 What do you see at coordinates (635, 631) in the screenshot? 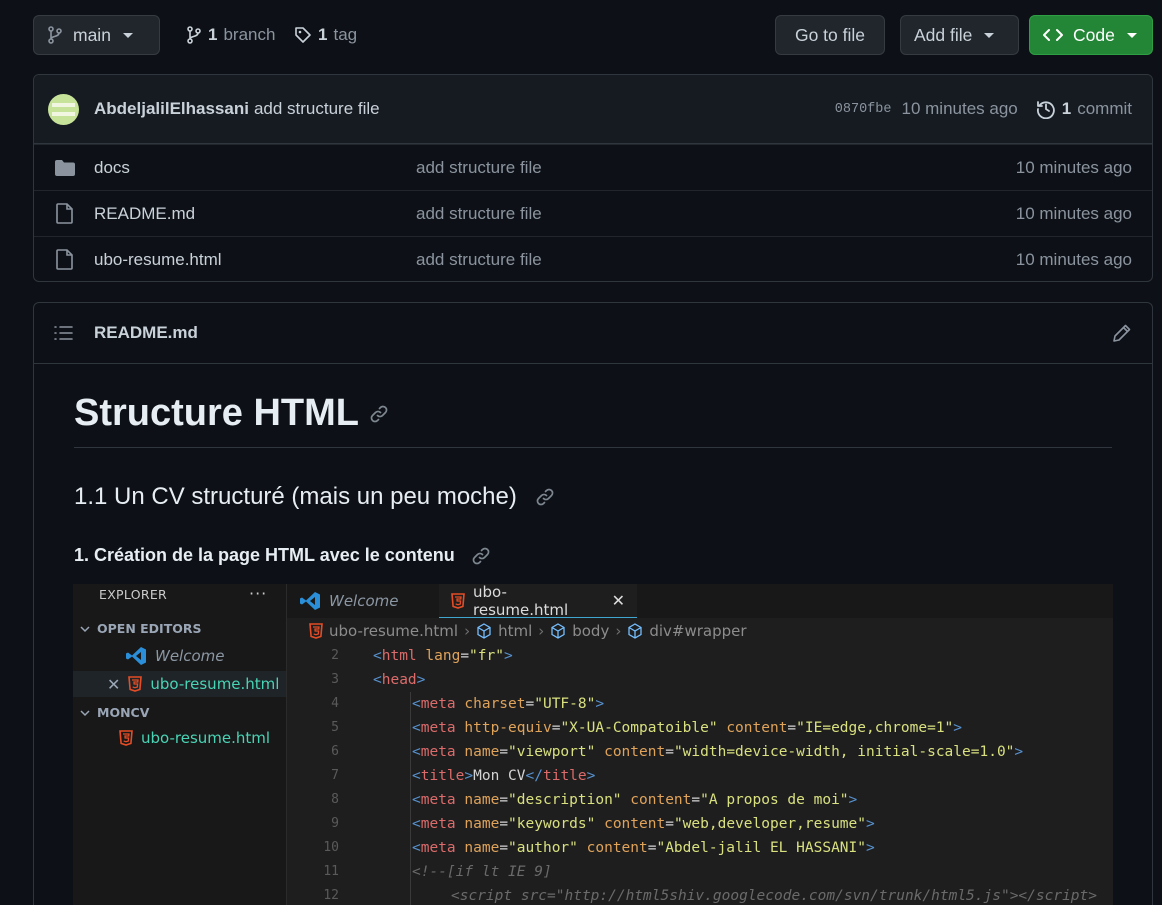
I see `cube-icon` at bounding box center [635, 631].